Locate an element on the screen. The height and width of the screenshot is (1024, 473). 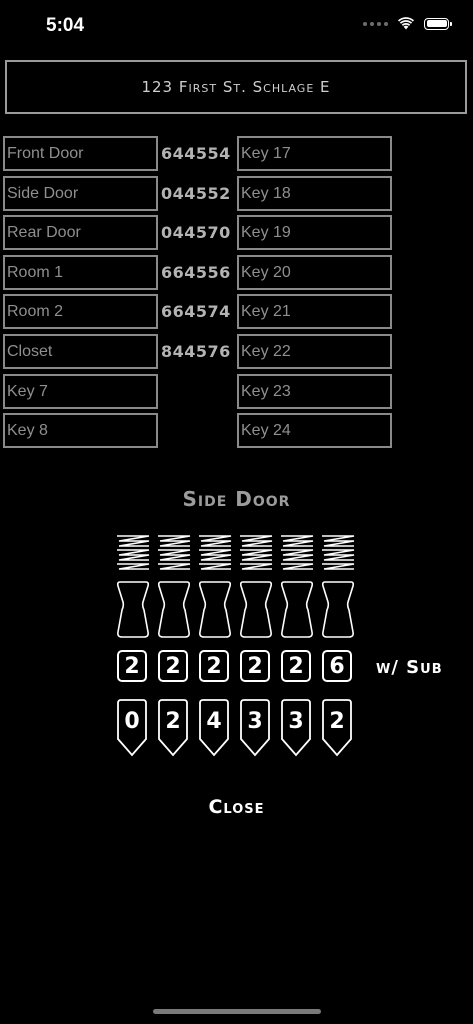
key-code: 664556 is located at coordinates (196, 272).